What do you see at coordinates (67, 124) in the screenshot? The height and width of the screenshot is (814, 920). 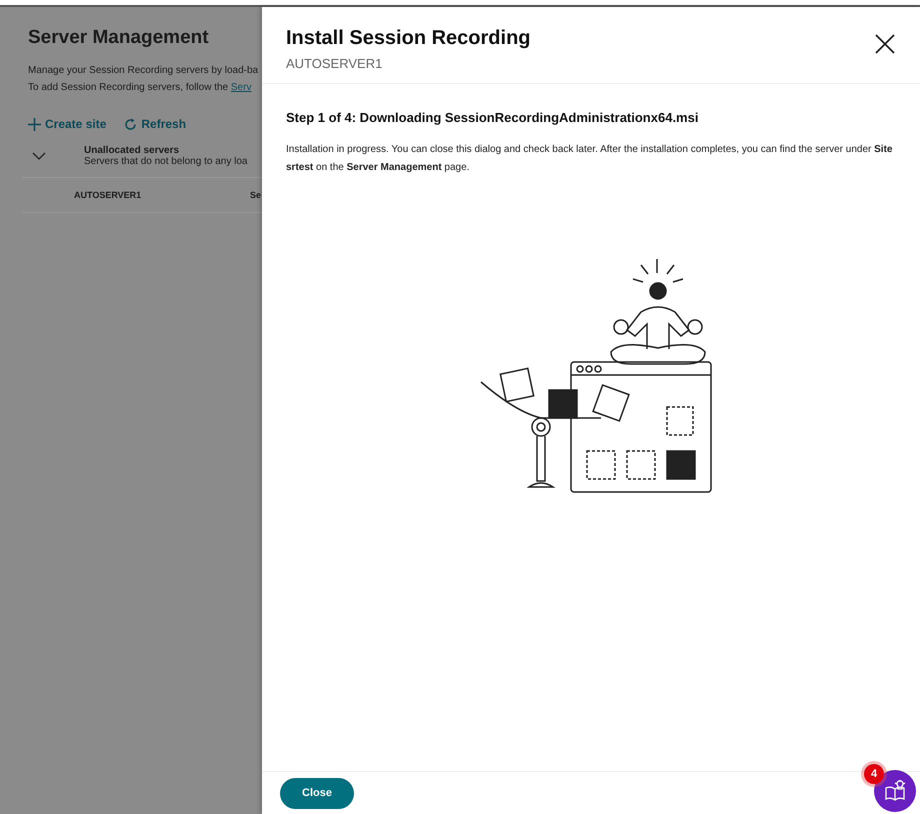 I see `create-site-button: Create site` at bounding box center [67, 124].